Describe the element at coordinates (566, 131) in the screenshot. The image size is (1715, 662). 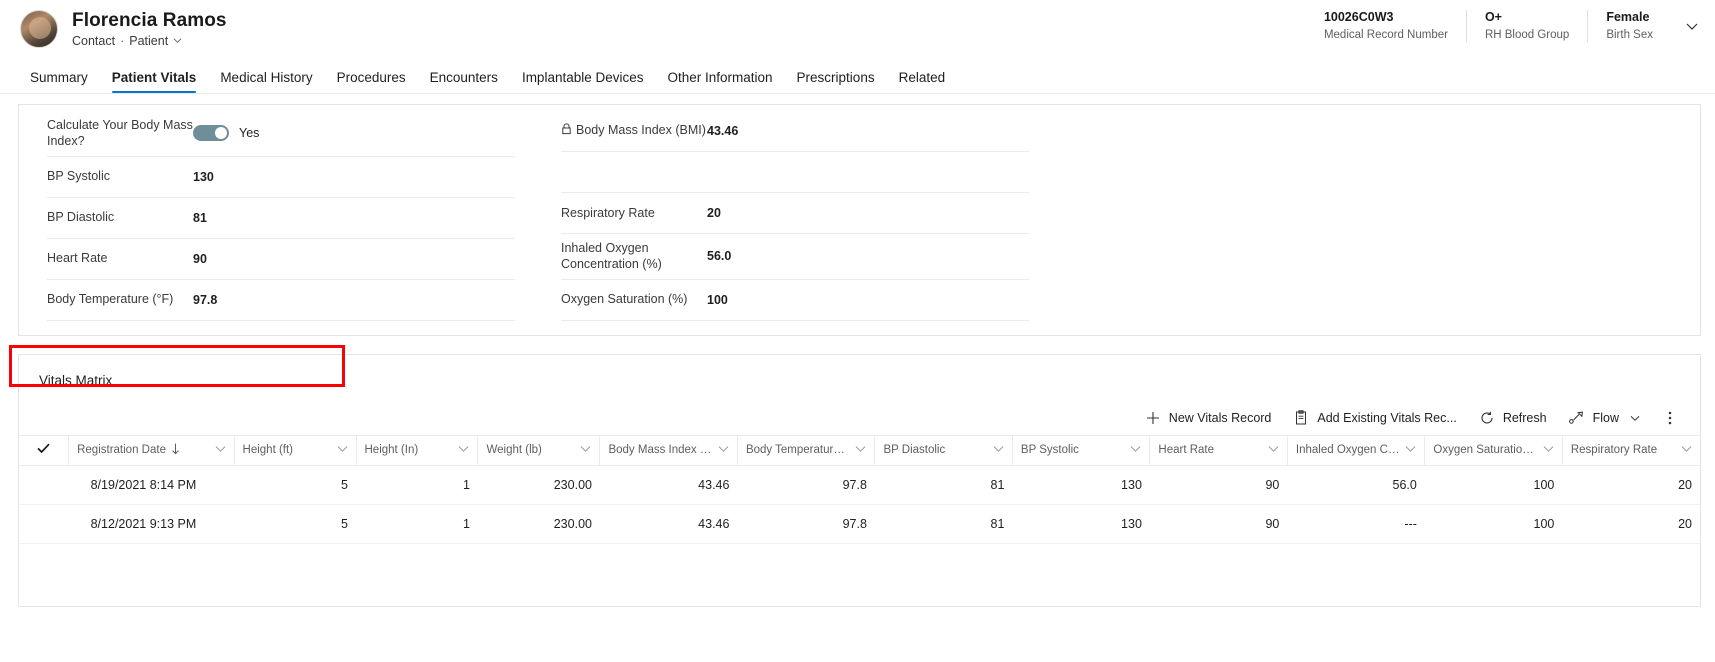
I see `lock-icon` at that location.